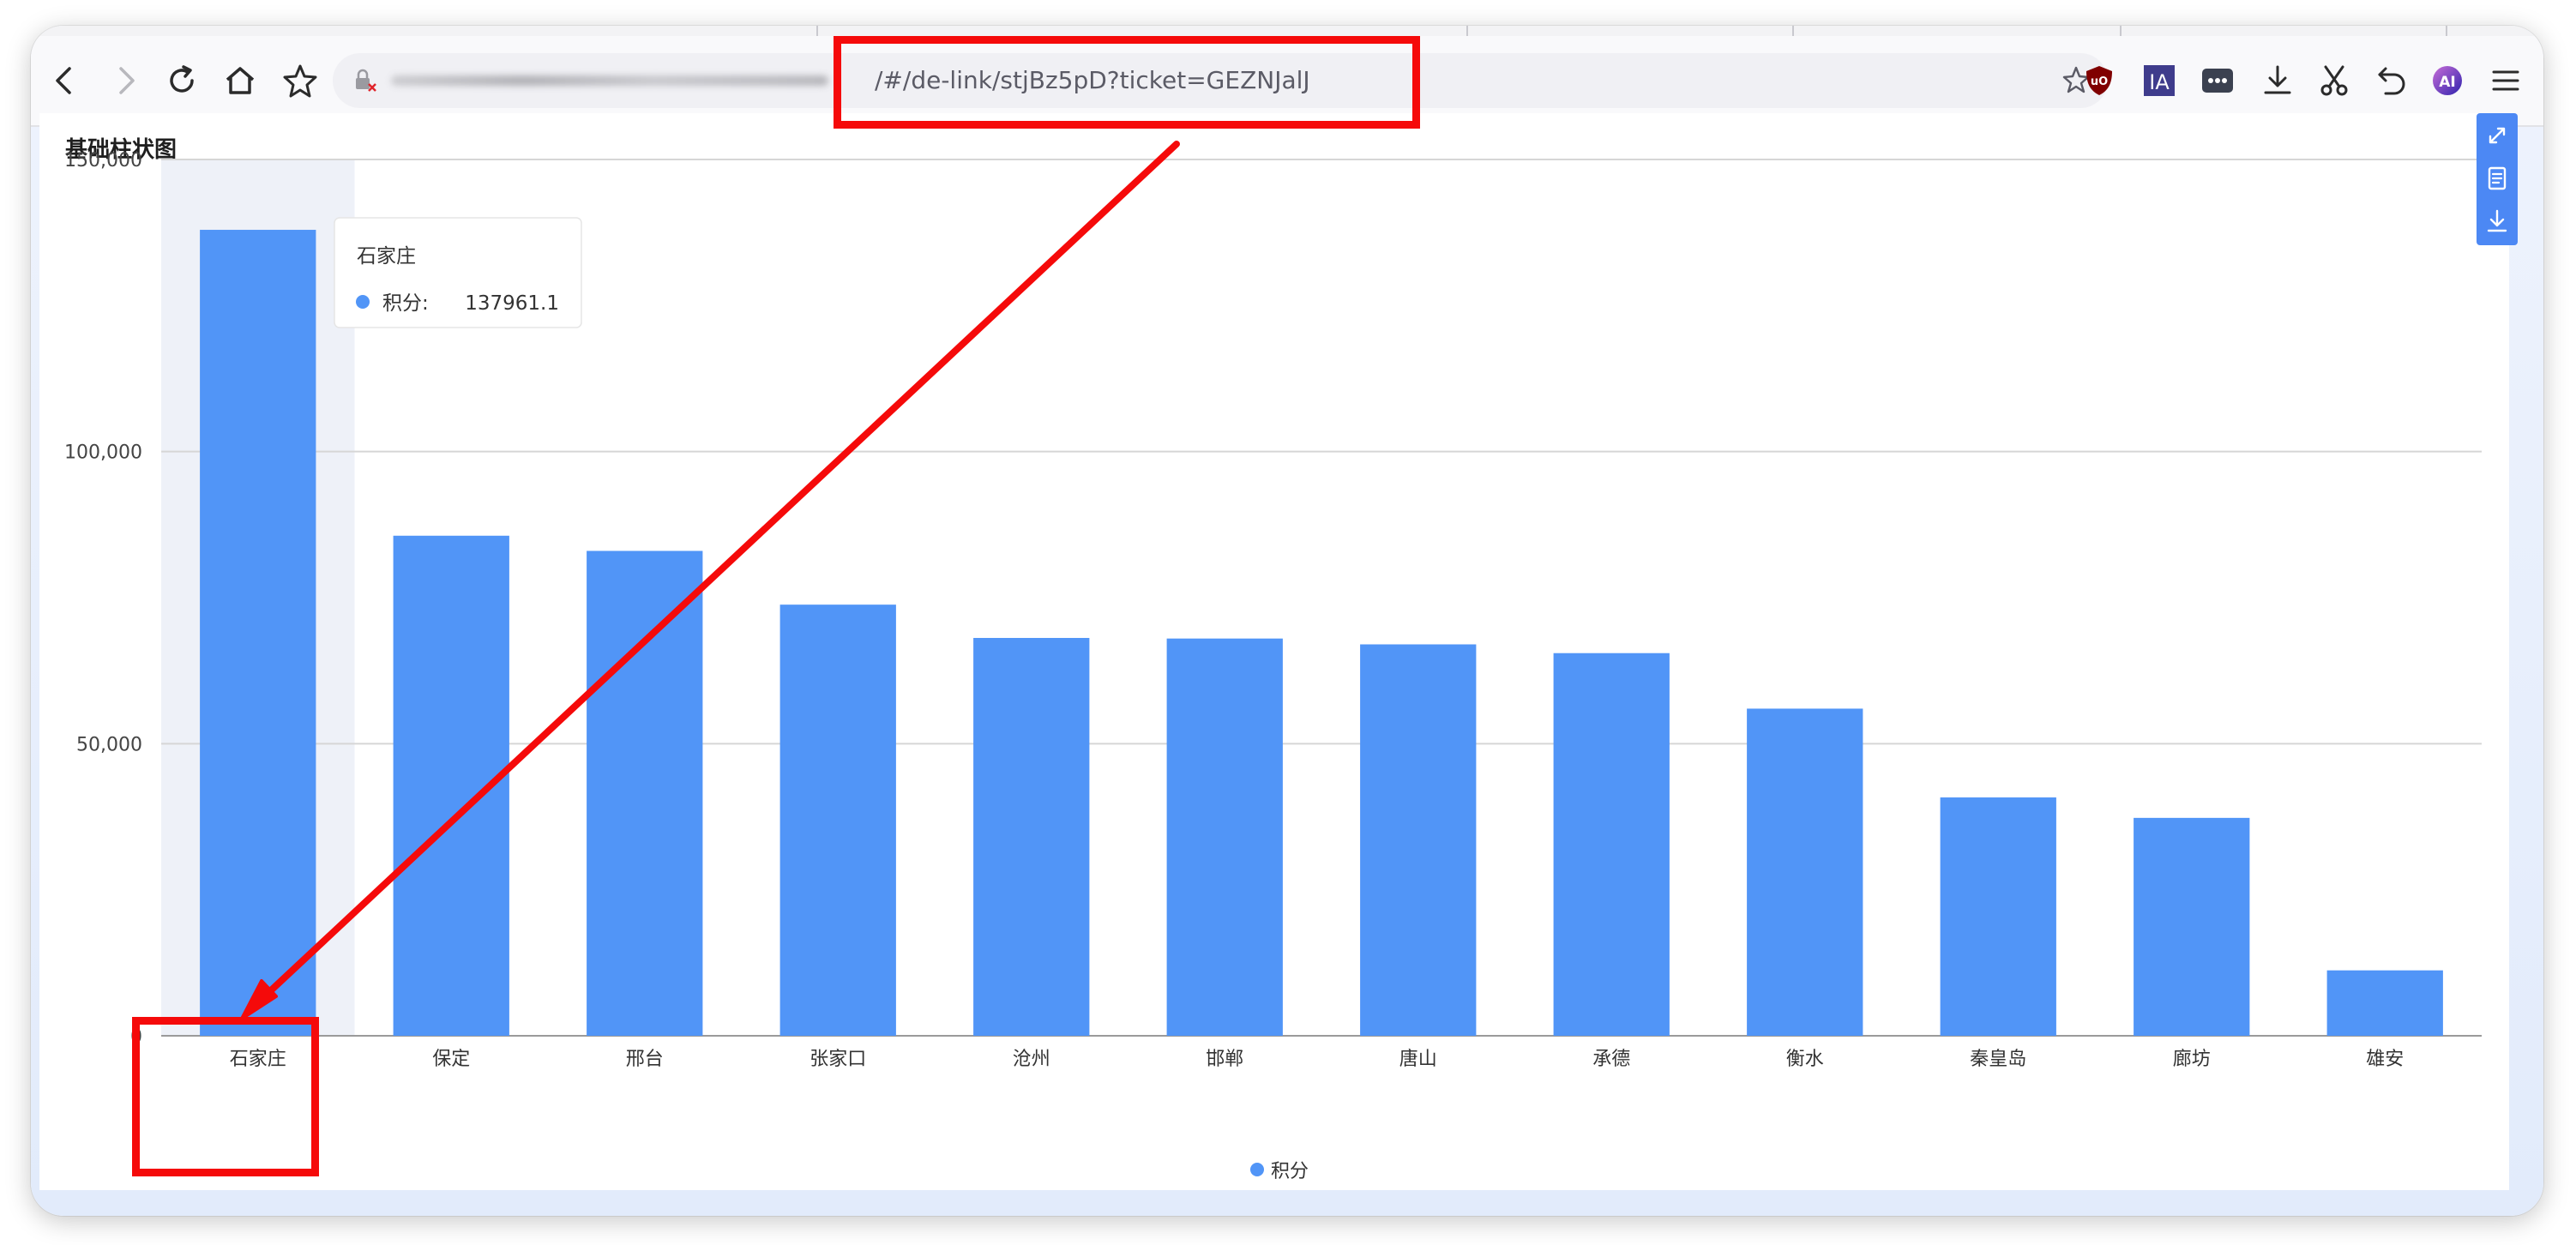 This screenshot has height=1245, width=2576. I want to click on x-tick-label: 唐山, so click(1418, 1059).